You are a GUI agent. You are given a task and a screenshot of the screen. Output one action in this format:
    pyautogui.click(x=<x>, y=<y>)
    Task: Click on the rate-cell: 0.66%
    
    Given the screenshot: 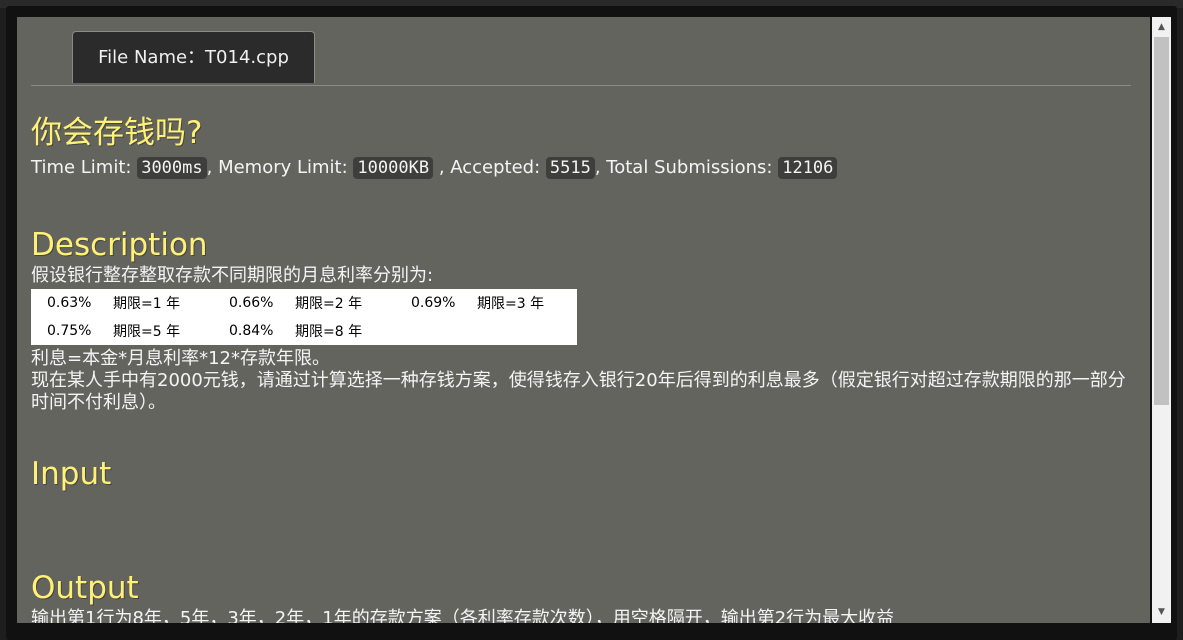 What is the action you would take?
    pyautogui.click(x=251, y=303)
    